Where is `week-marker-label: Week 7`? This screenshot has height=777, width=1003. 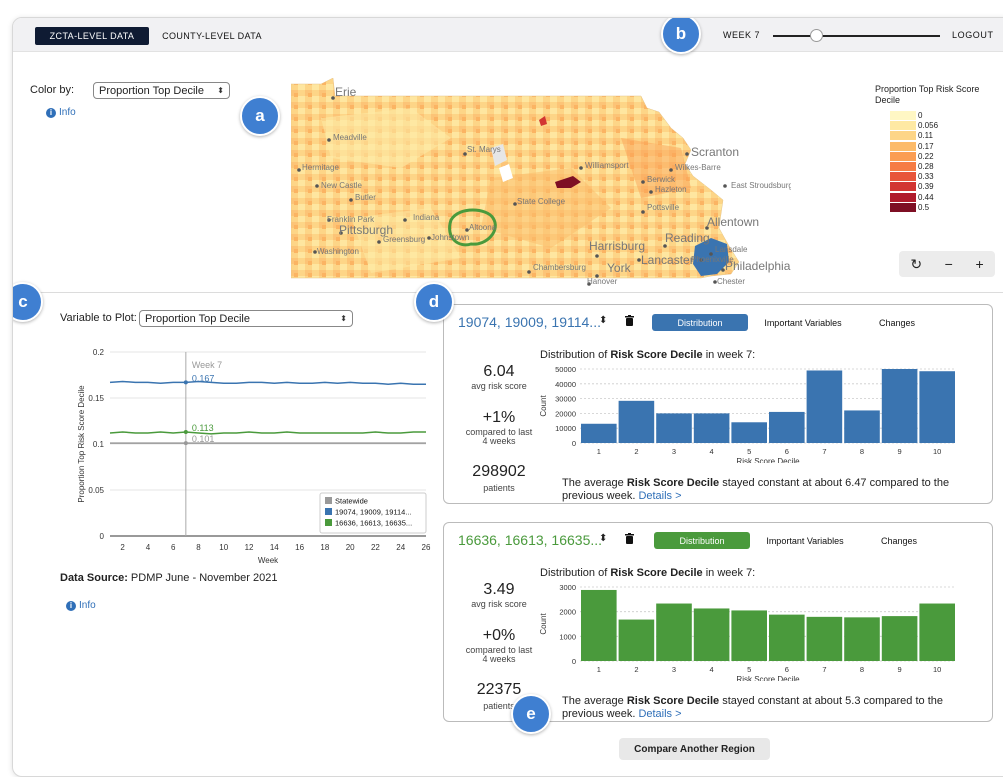 week-marker-label: Week 7 is located at coordinates (207, 365).